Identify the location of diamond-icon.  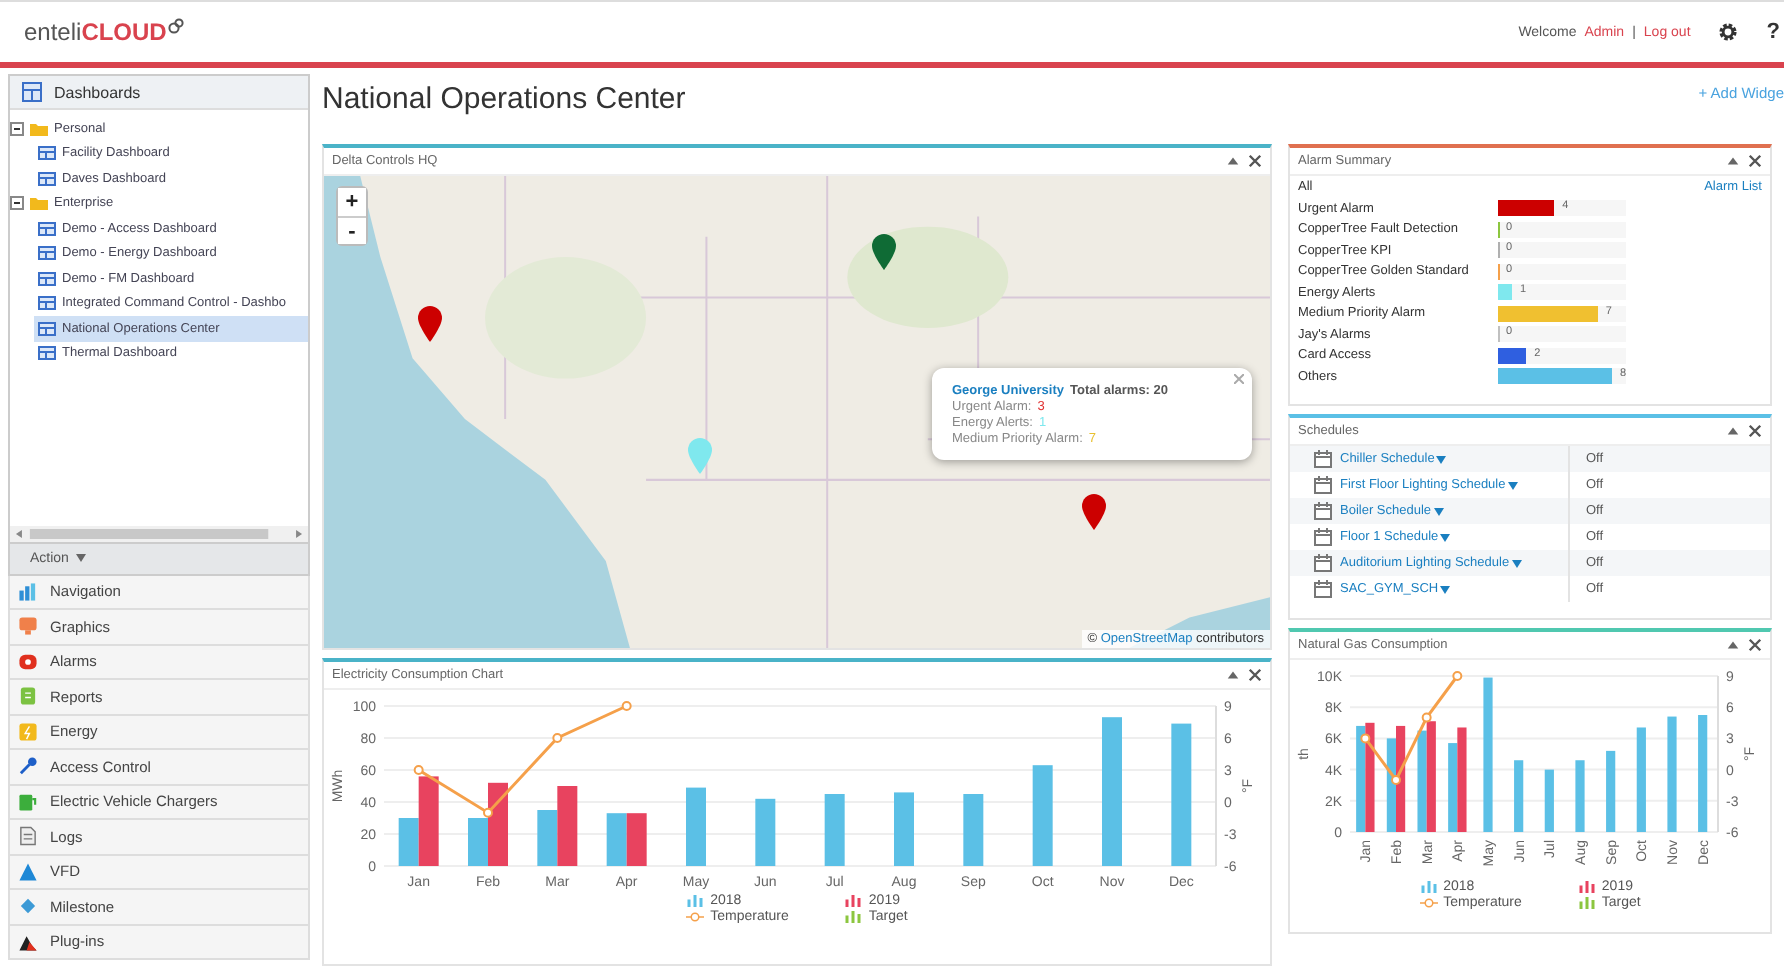
(28, 906).